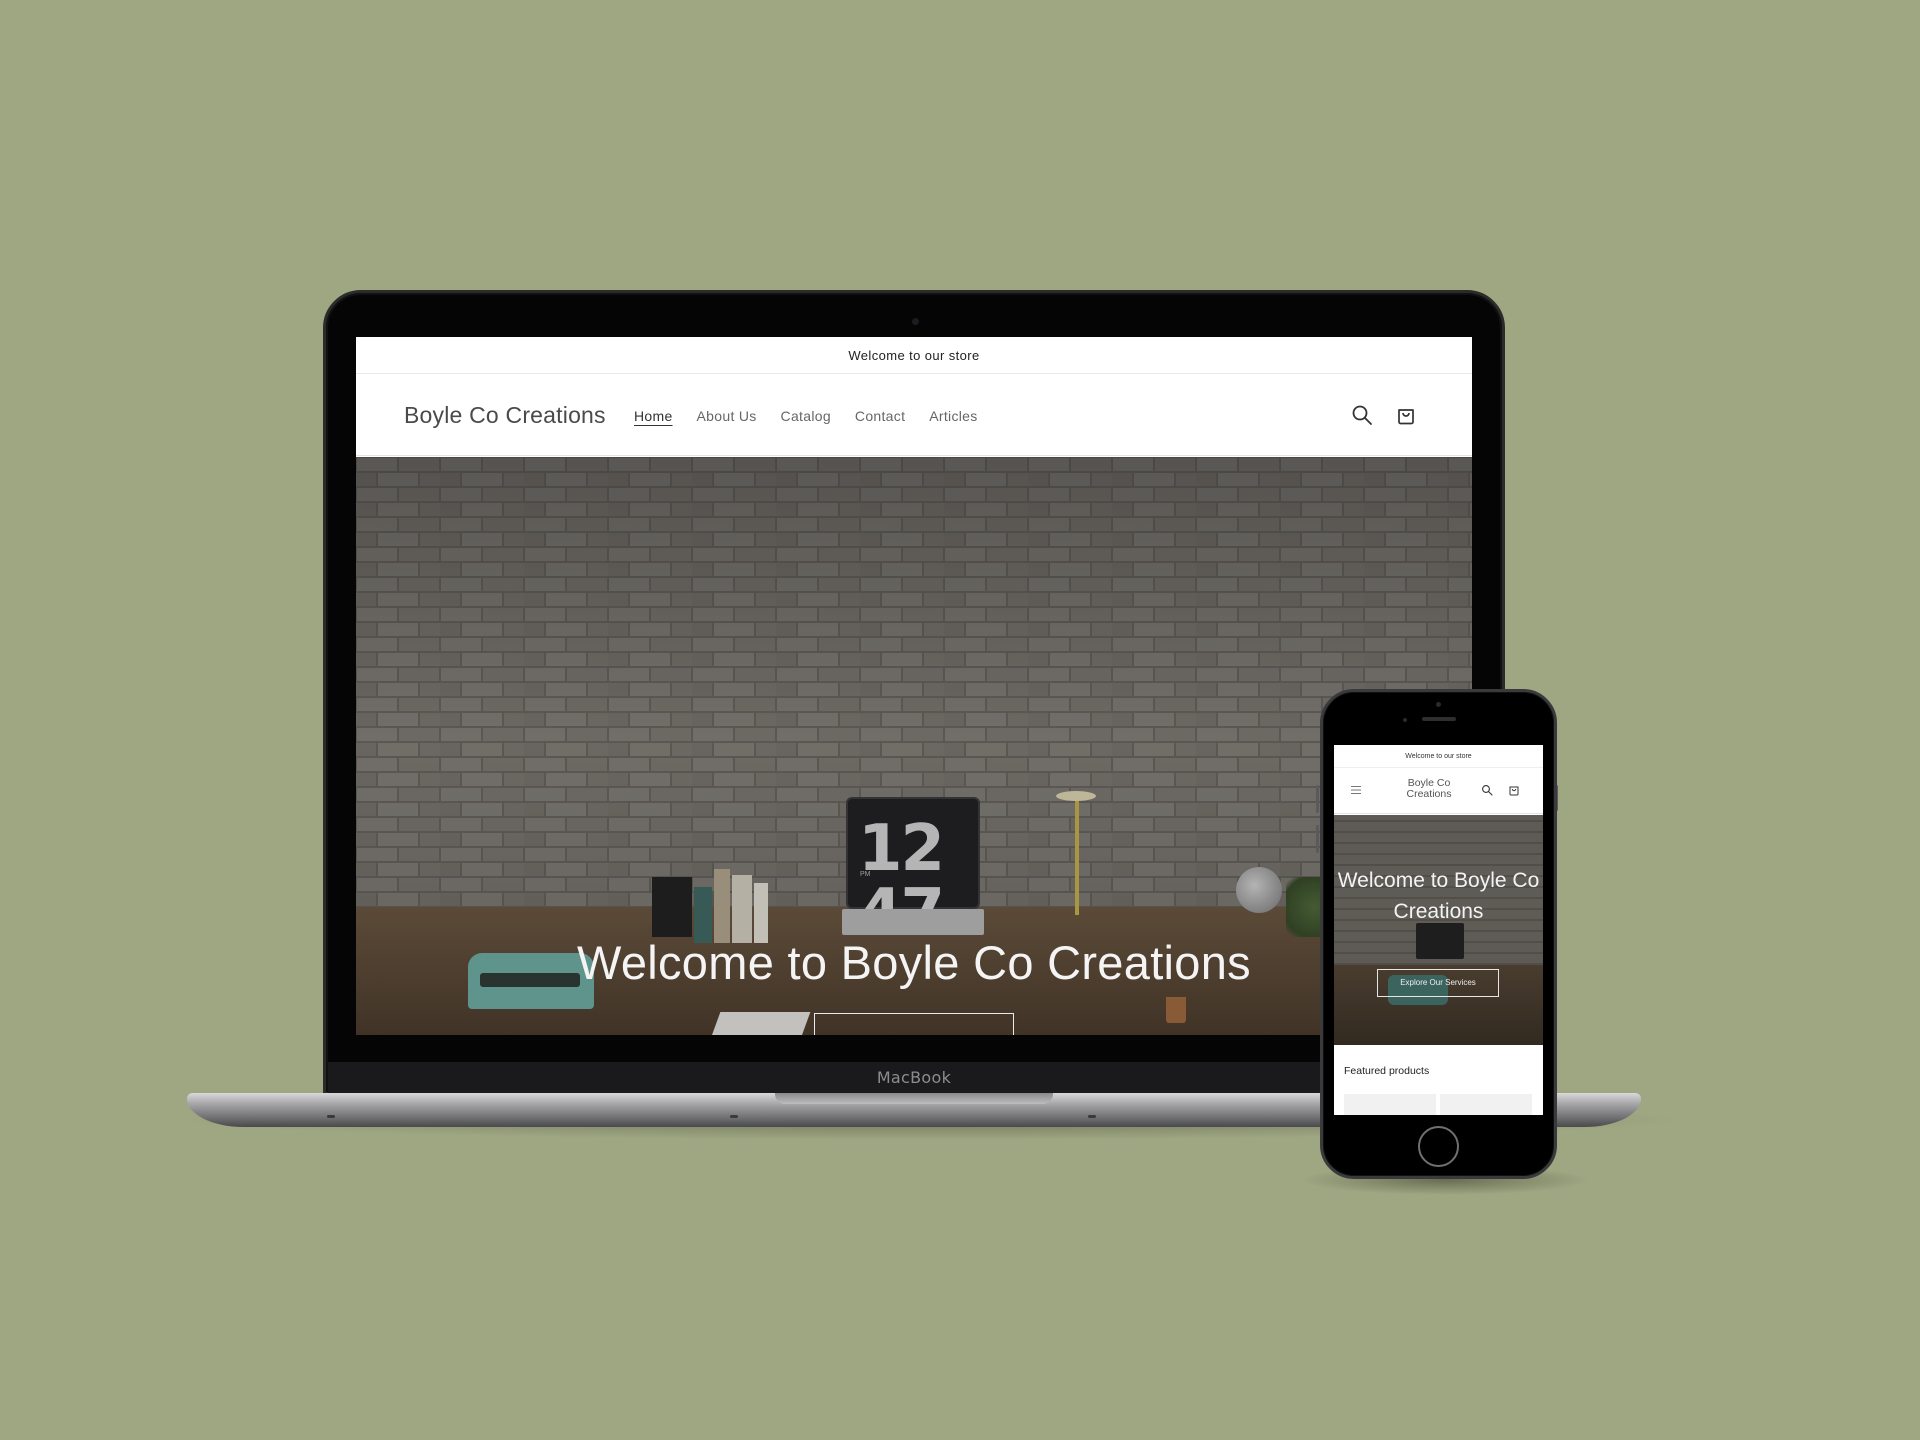 This screenshot has width=1920, height=1440. What do you see at coordinates (1439, 719) in the screenshot?
I see `phone-speaker` at bounding box center [1439, 719].